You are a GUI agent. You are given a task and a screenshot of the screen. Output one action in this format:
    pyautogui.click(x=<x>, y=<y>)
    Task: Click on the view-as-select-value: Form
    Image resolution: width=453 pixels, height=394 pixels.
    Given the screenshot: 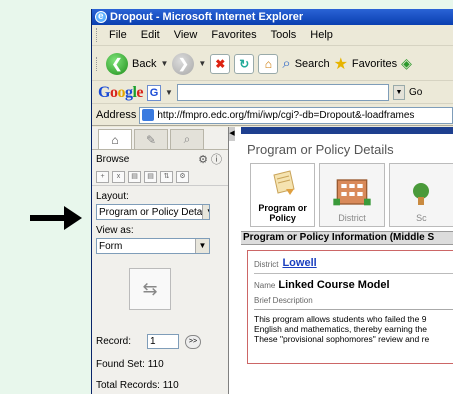 What is the action you would take?
    pyautogui.click(x=111, y=246)
    